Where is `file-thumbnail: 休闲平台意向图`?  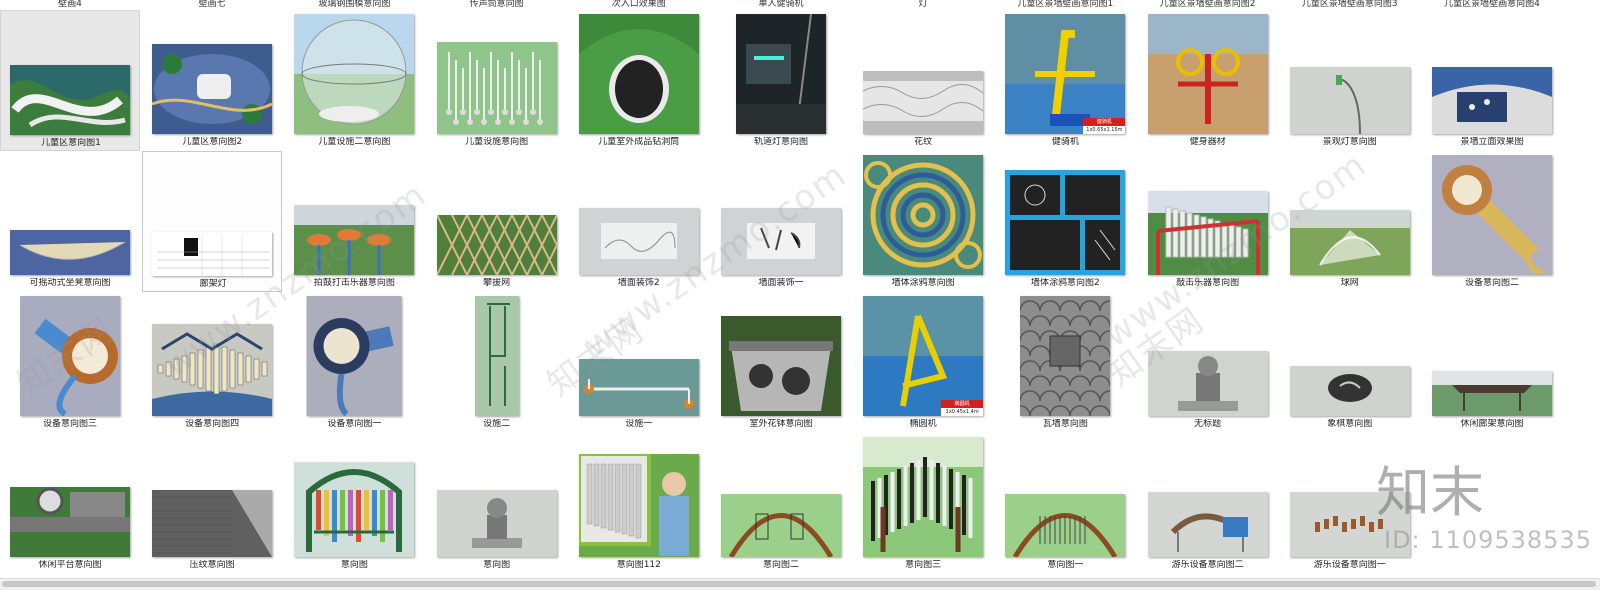
file-thumbnail: 休闲平台意向图 is located at coordinates (70, 503).